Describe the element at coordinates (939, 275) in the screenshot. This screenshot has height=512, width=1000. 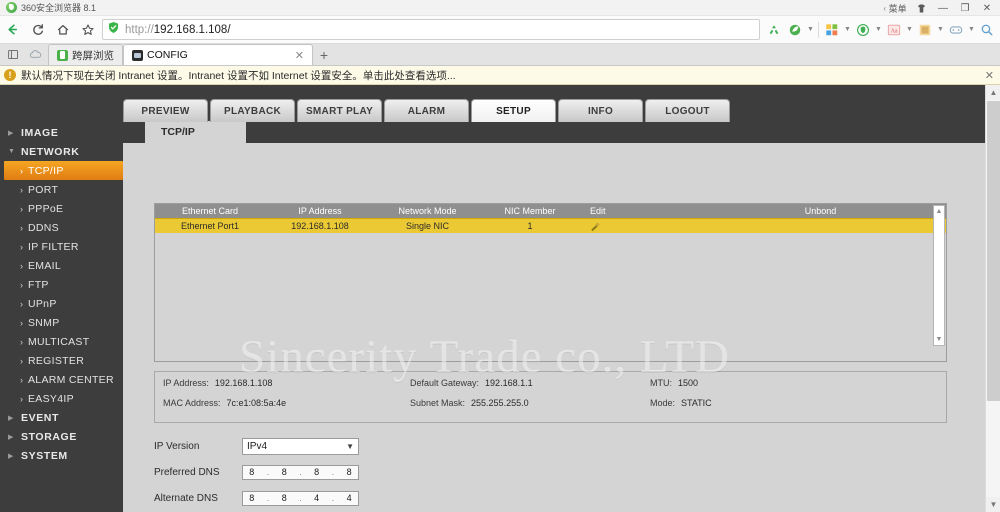
I see `table-scrollbar: ▲ ▼` at that location.